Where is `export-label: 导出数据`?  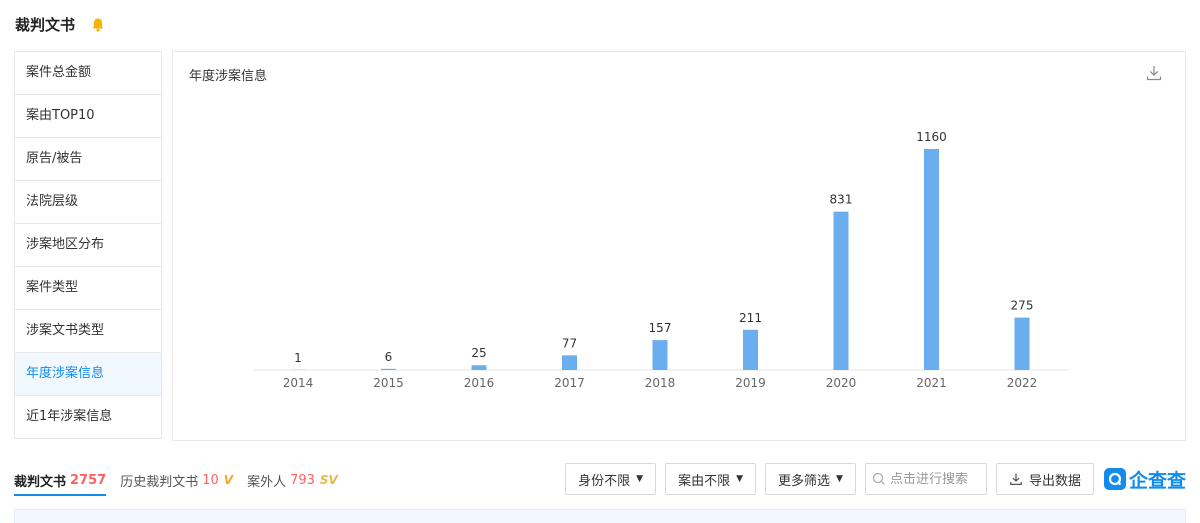
export-label: 导出数据 is located at coordinates (1054, 481).